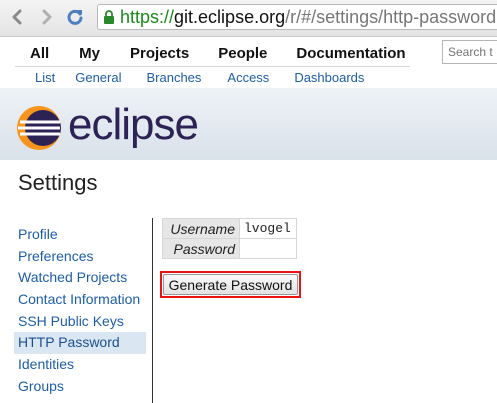 The image size is (497, 403). What do you see at coordinates (89, 53) in the screenshot?
I see `menu-my: My` at bounding box center [89, 53].